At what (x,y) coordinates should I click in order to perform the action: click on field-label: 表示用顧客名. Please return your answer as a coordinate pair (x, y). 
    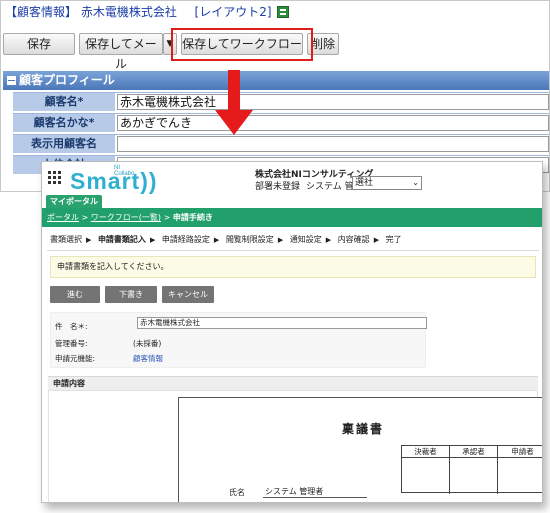
    Looking at the image, I should click on (64, 144).